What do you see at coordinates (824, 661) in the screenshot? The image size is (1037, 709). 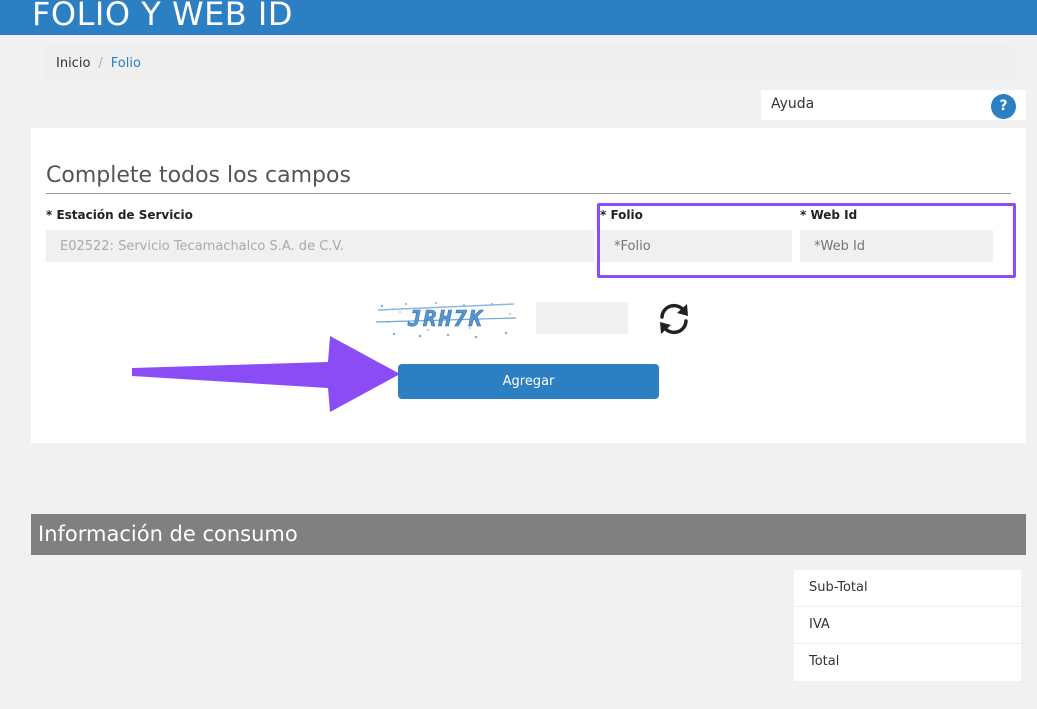 I see `total-row: Total` at bounding box center [824, 661].